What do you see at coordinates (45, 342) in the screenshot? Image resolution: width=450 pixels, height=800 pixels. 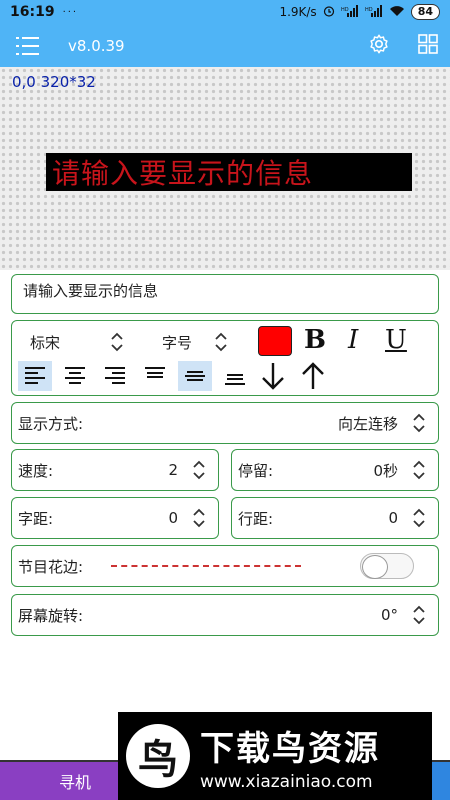 I see `font-family-value: 标宋` at bounding box center [45, 342].